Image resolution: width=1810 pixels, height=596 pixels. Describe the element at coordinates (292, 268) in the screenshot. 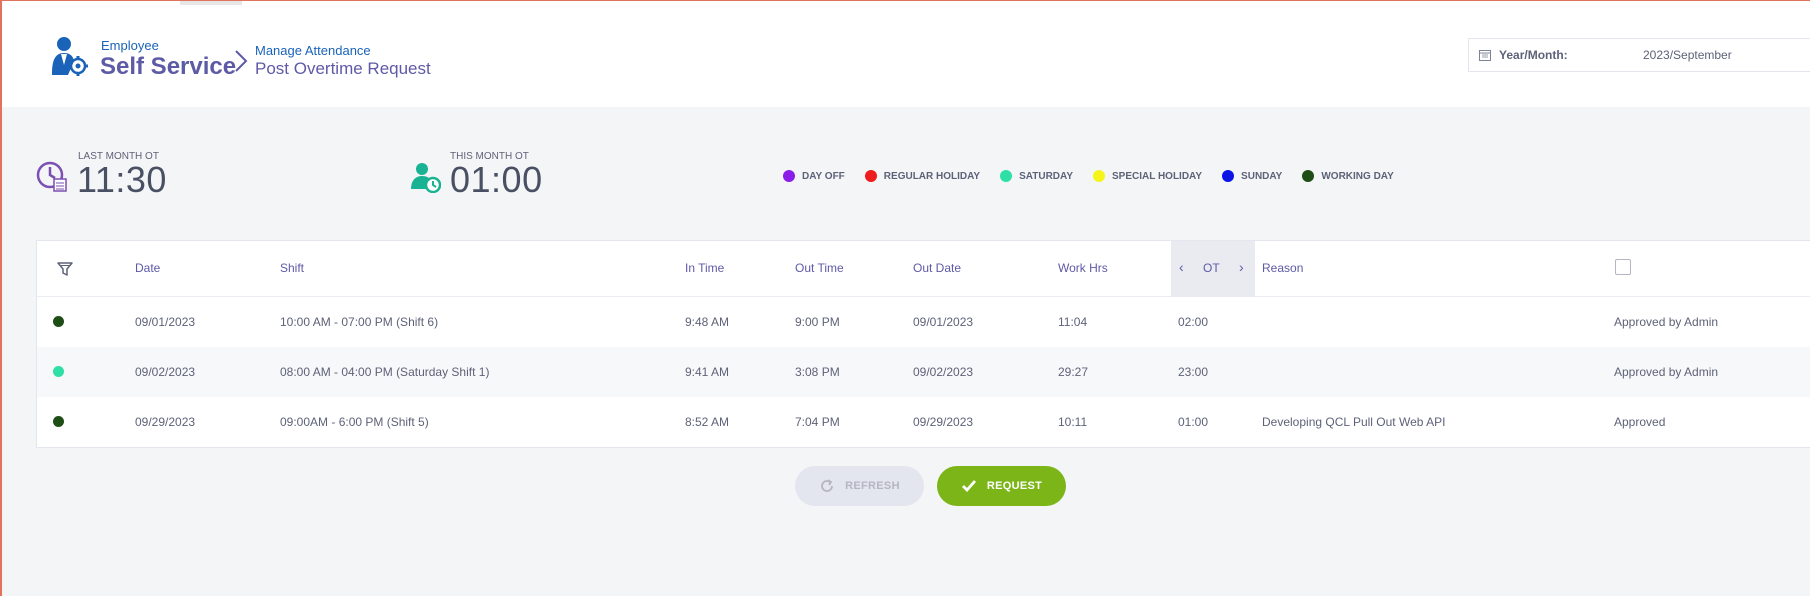

I see `column-header-shift: Shift` at that location.